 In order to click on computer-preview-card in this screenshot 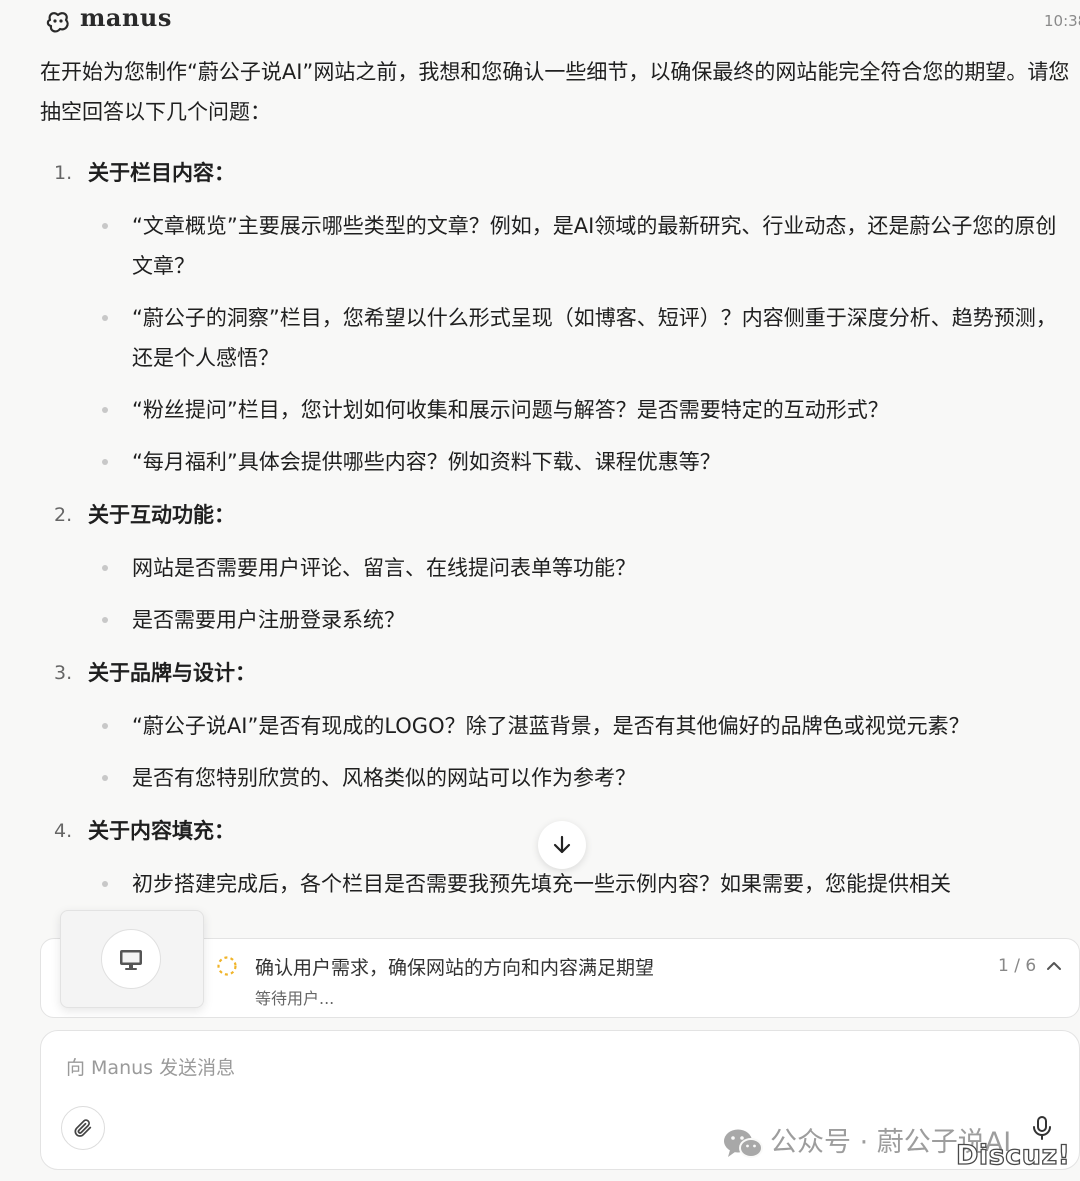, I will do `click(132, 959)`.